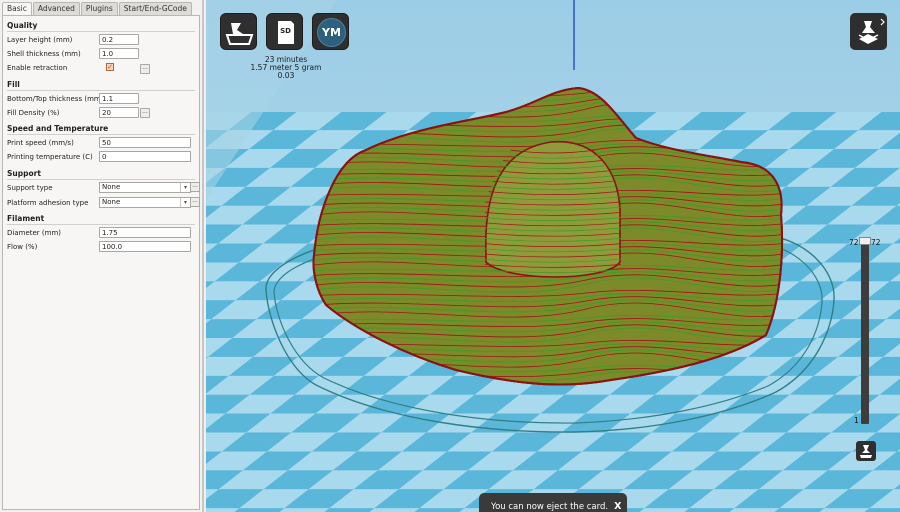 This screenshot has width=900, height=512. I want to click on layer-height-input, so click(119, 39).